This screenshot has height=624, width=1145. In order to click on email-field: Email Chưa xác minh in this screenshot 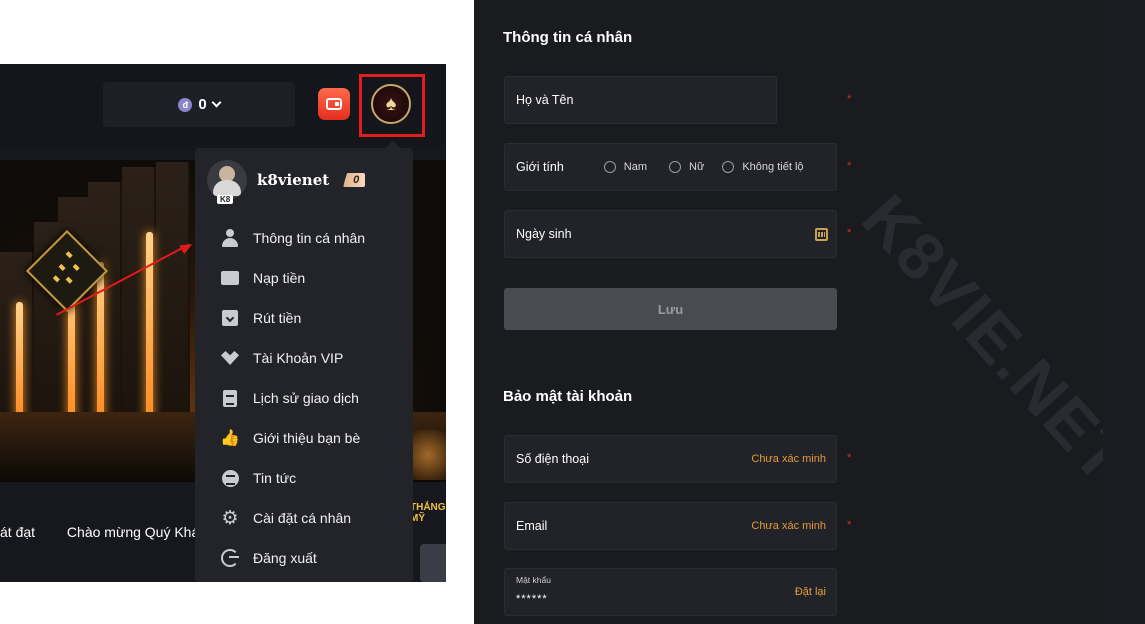, I will do `click(670, 526)`.